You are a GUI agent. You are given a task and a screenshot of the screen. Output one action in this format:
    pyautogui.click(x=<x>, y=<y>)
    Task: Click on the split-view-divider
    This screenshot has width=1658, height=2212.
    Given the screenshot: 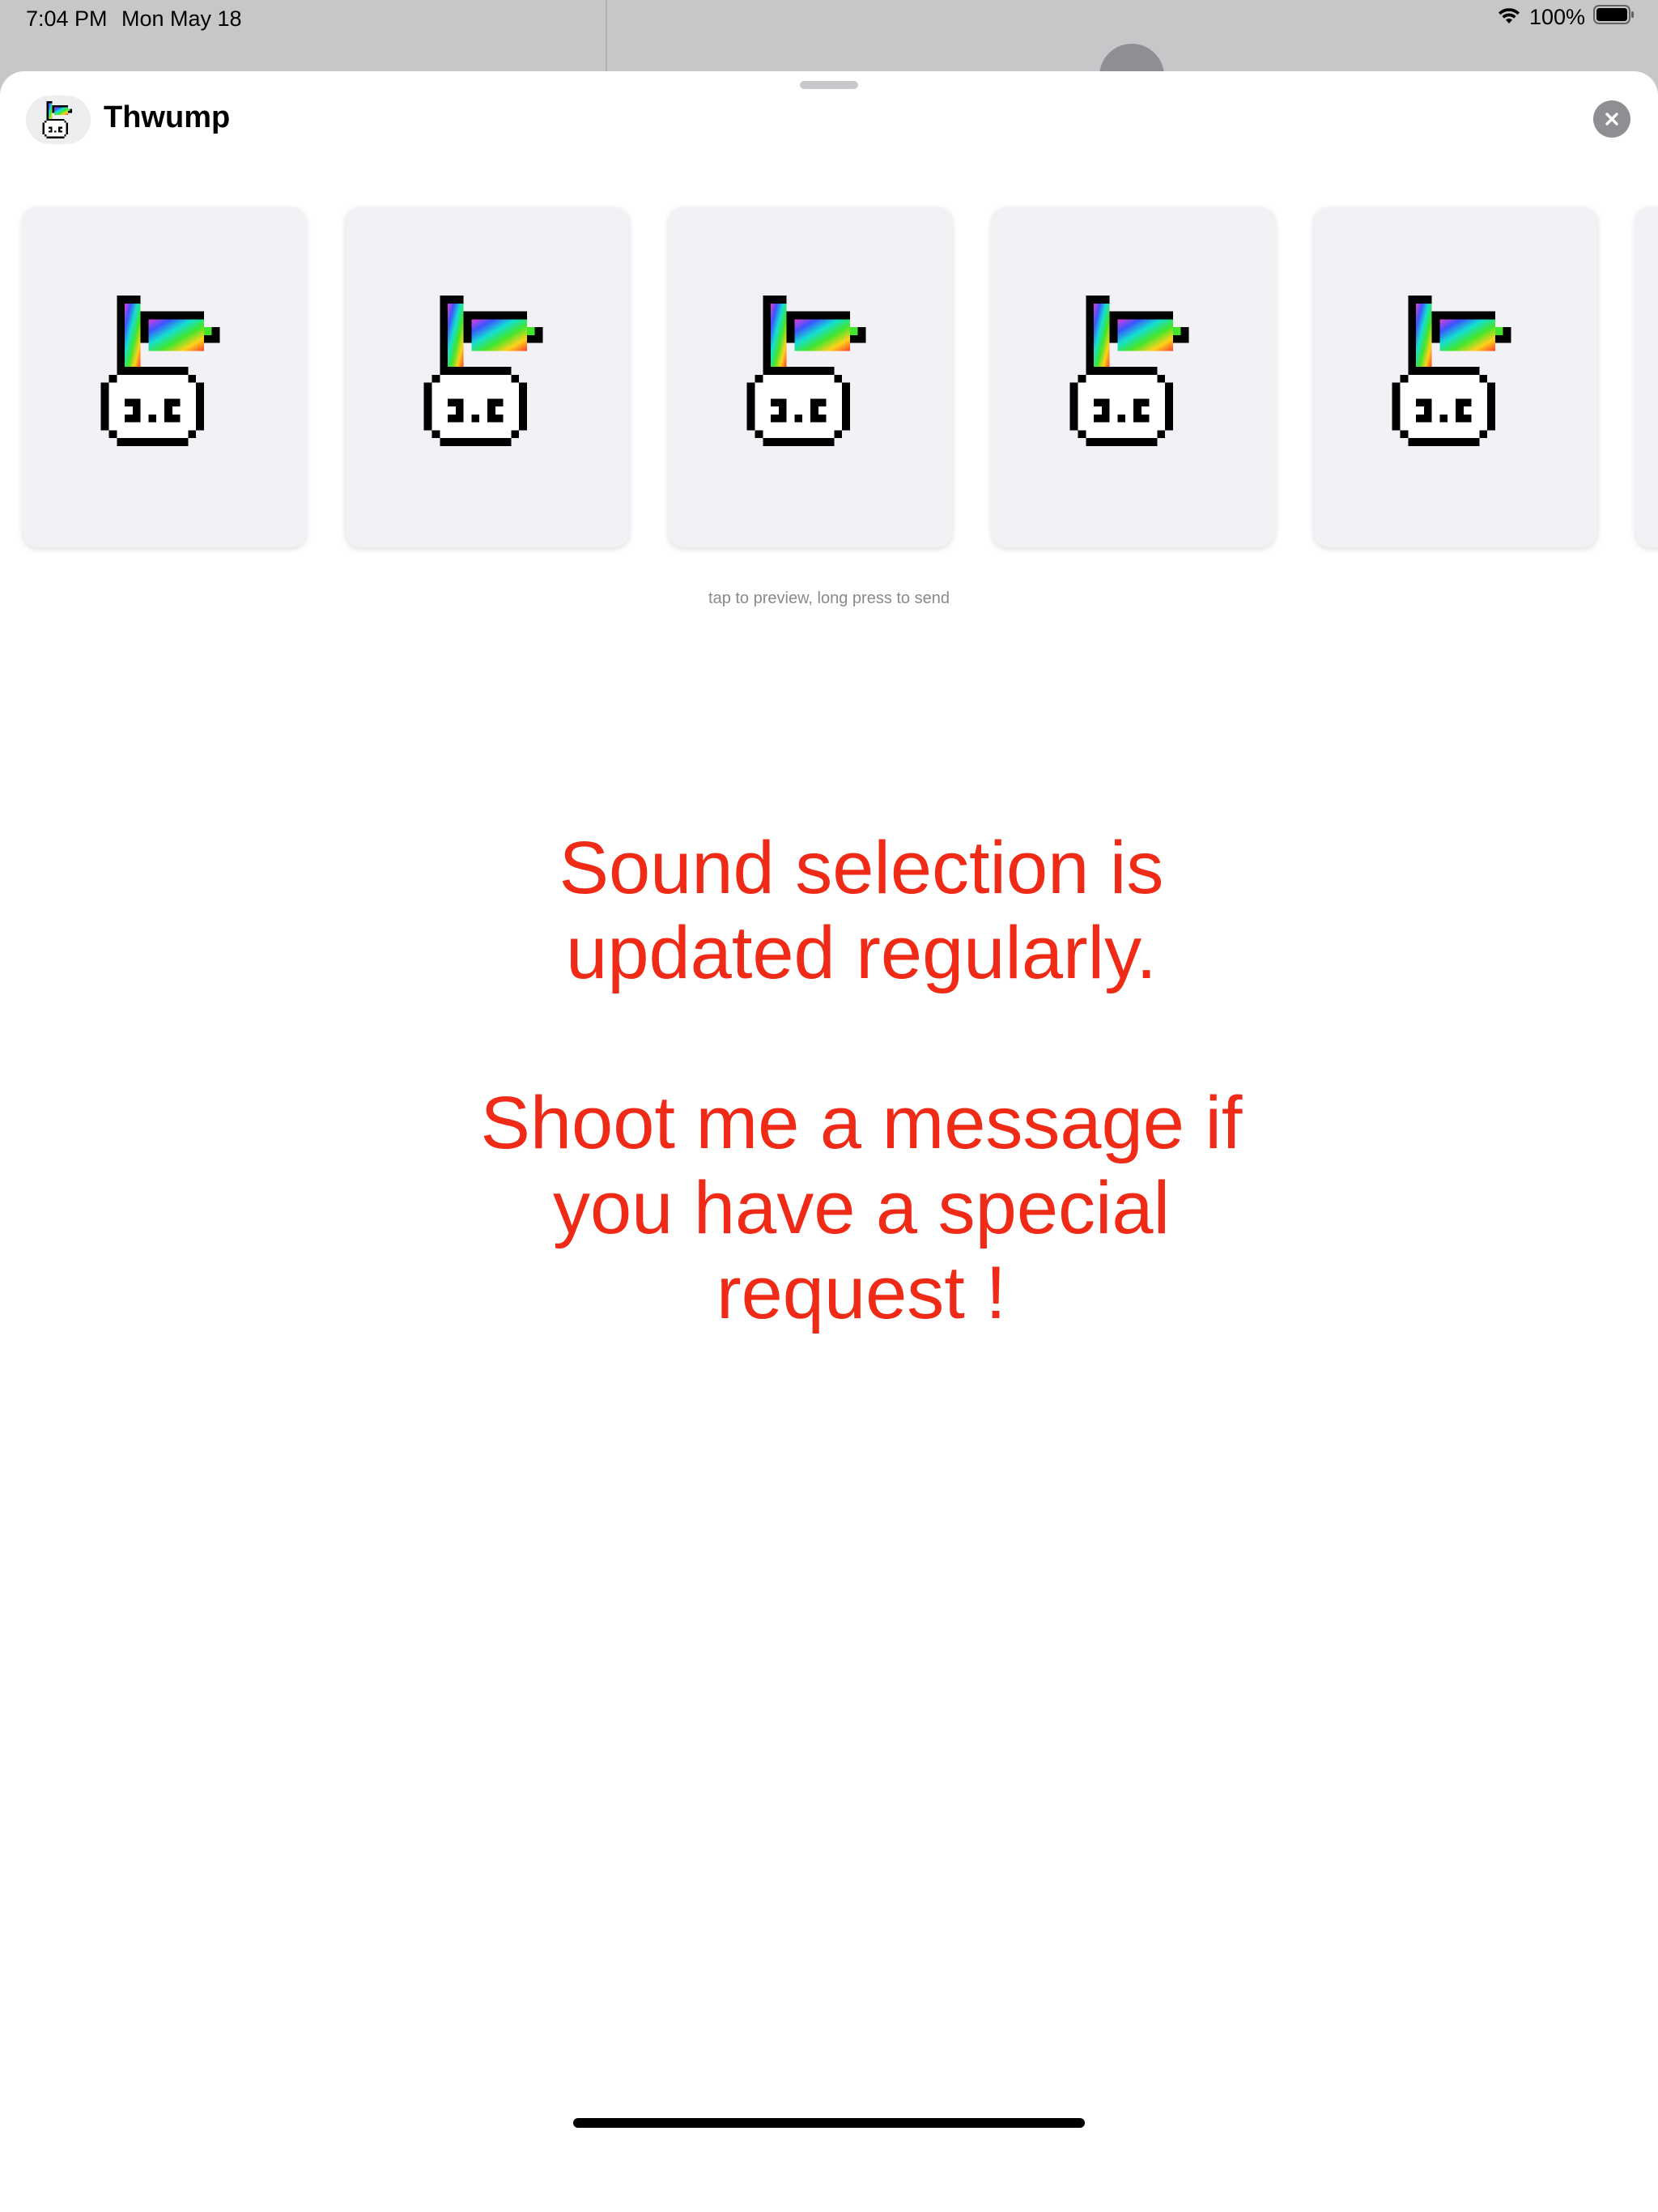 What is the action you would take?
    pyautogui.click(x=606, y=36)
    